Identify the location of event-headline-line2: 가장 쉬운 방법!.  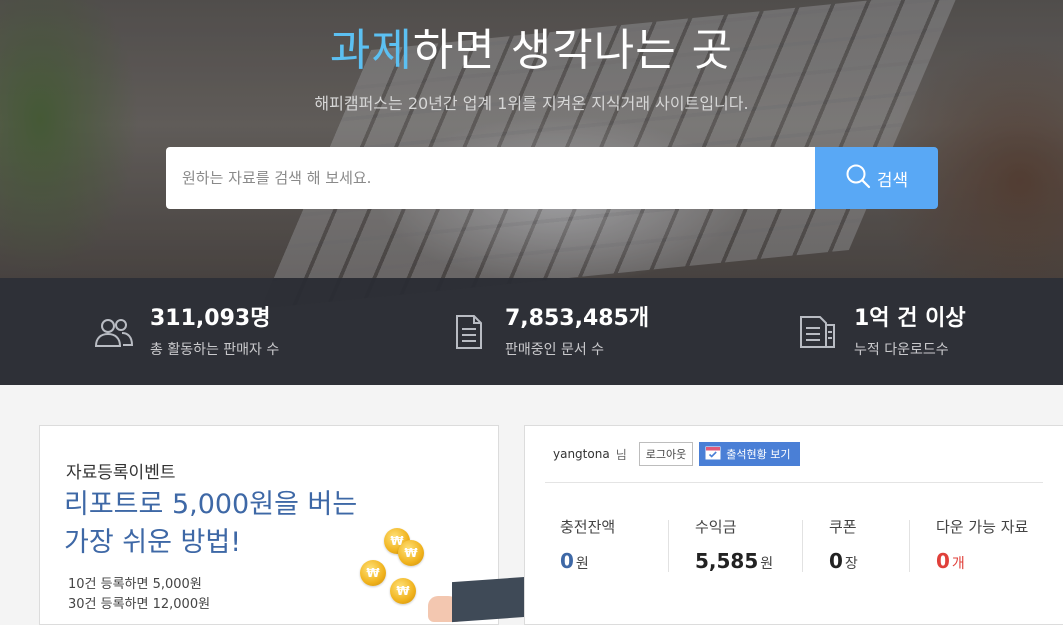
(153, 542).